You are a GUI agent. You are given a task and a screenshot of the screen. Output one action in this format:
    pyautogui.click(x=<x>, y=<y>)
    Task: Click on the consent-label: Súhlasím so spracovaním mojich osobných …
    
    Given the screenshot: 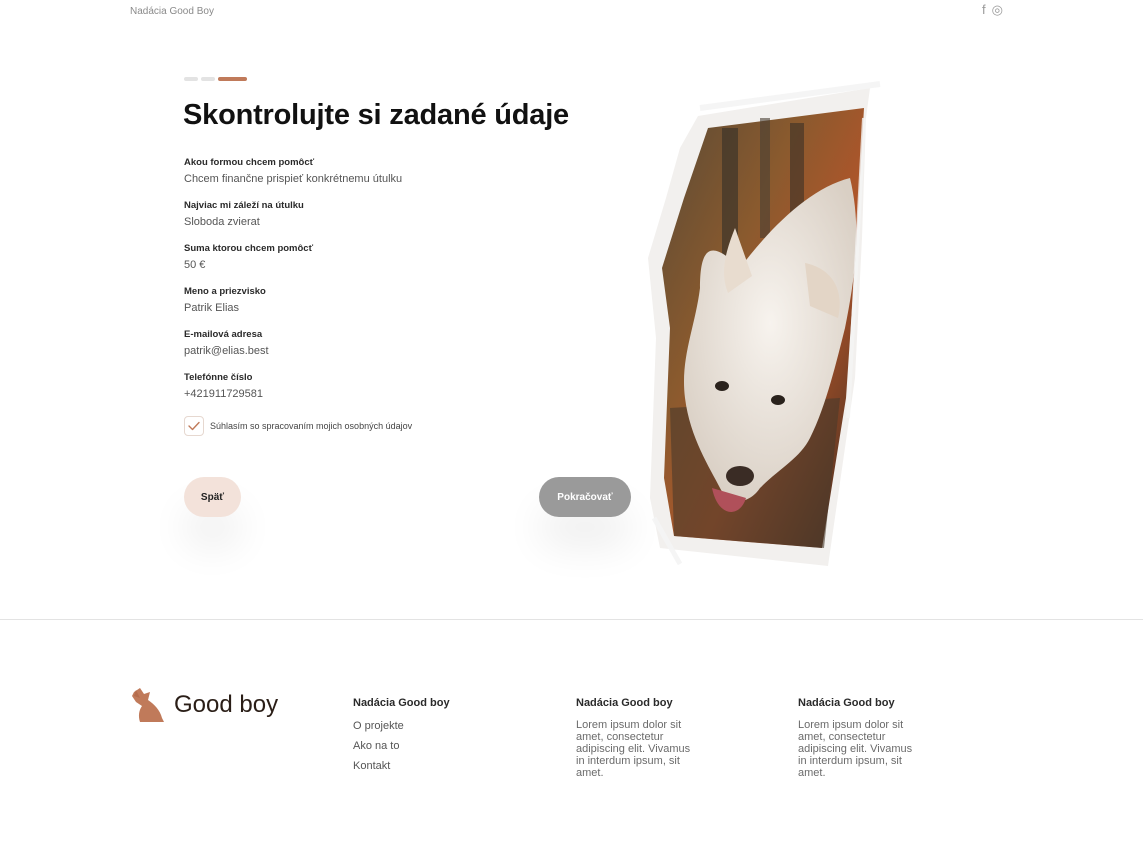 What is the action you would take?
    pyautogui.click(x=311, y=426)
    